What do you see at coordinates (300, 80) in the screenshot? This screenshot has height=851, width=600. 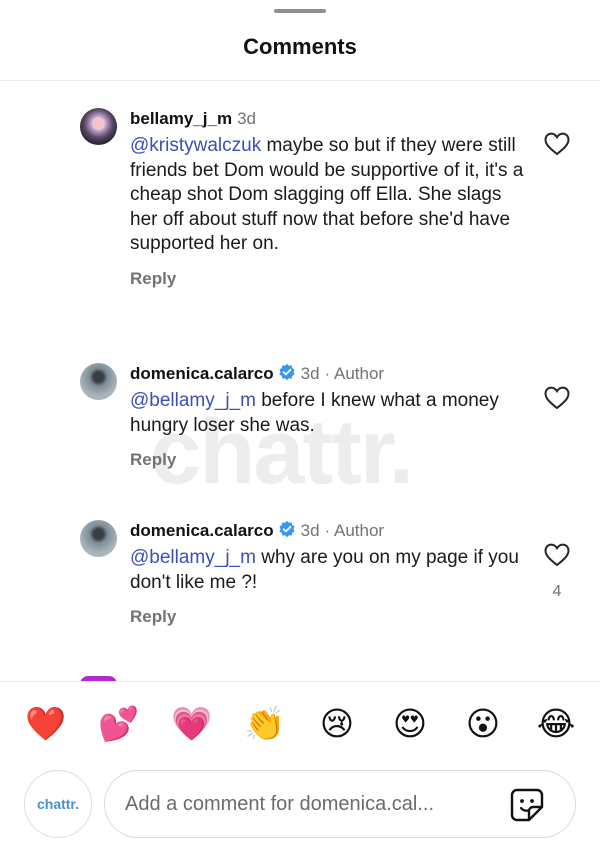 I see `header-divider` at bounding box center [300, 80].